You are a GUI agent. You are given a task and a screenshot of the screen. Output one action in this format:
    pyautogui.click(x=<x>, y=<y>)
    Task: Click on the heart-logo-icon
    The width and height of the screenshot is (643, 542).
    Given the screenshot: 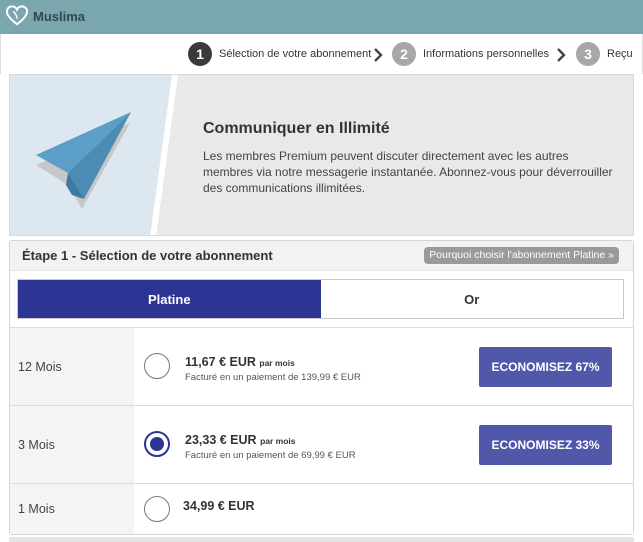 What is the action you would take?
    pyautogui.click(x=17, y=15)
    